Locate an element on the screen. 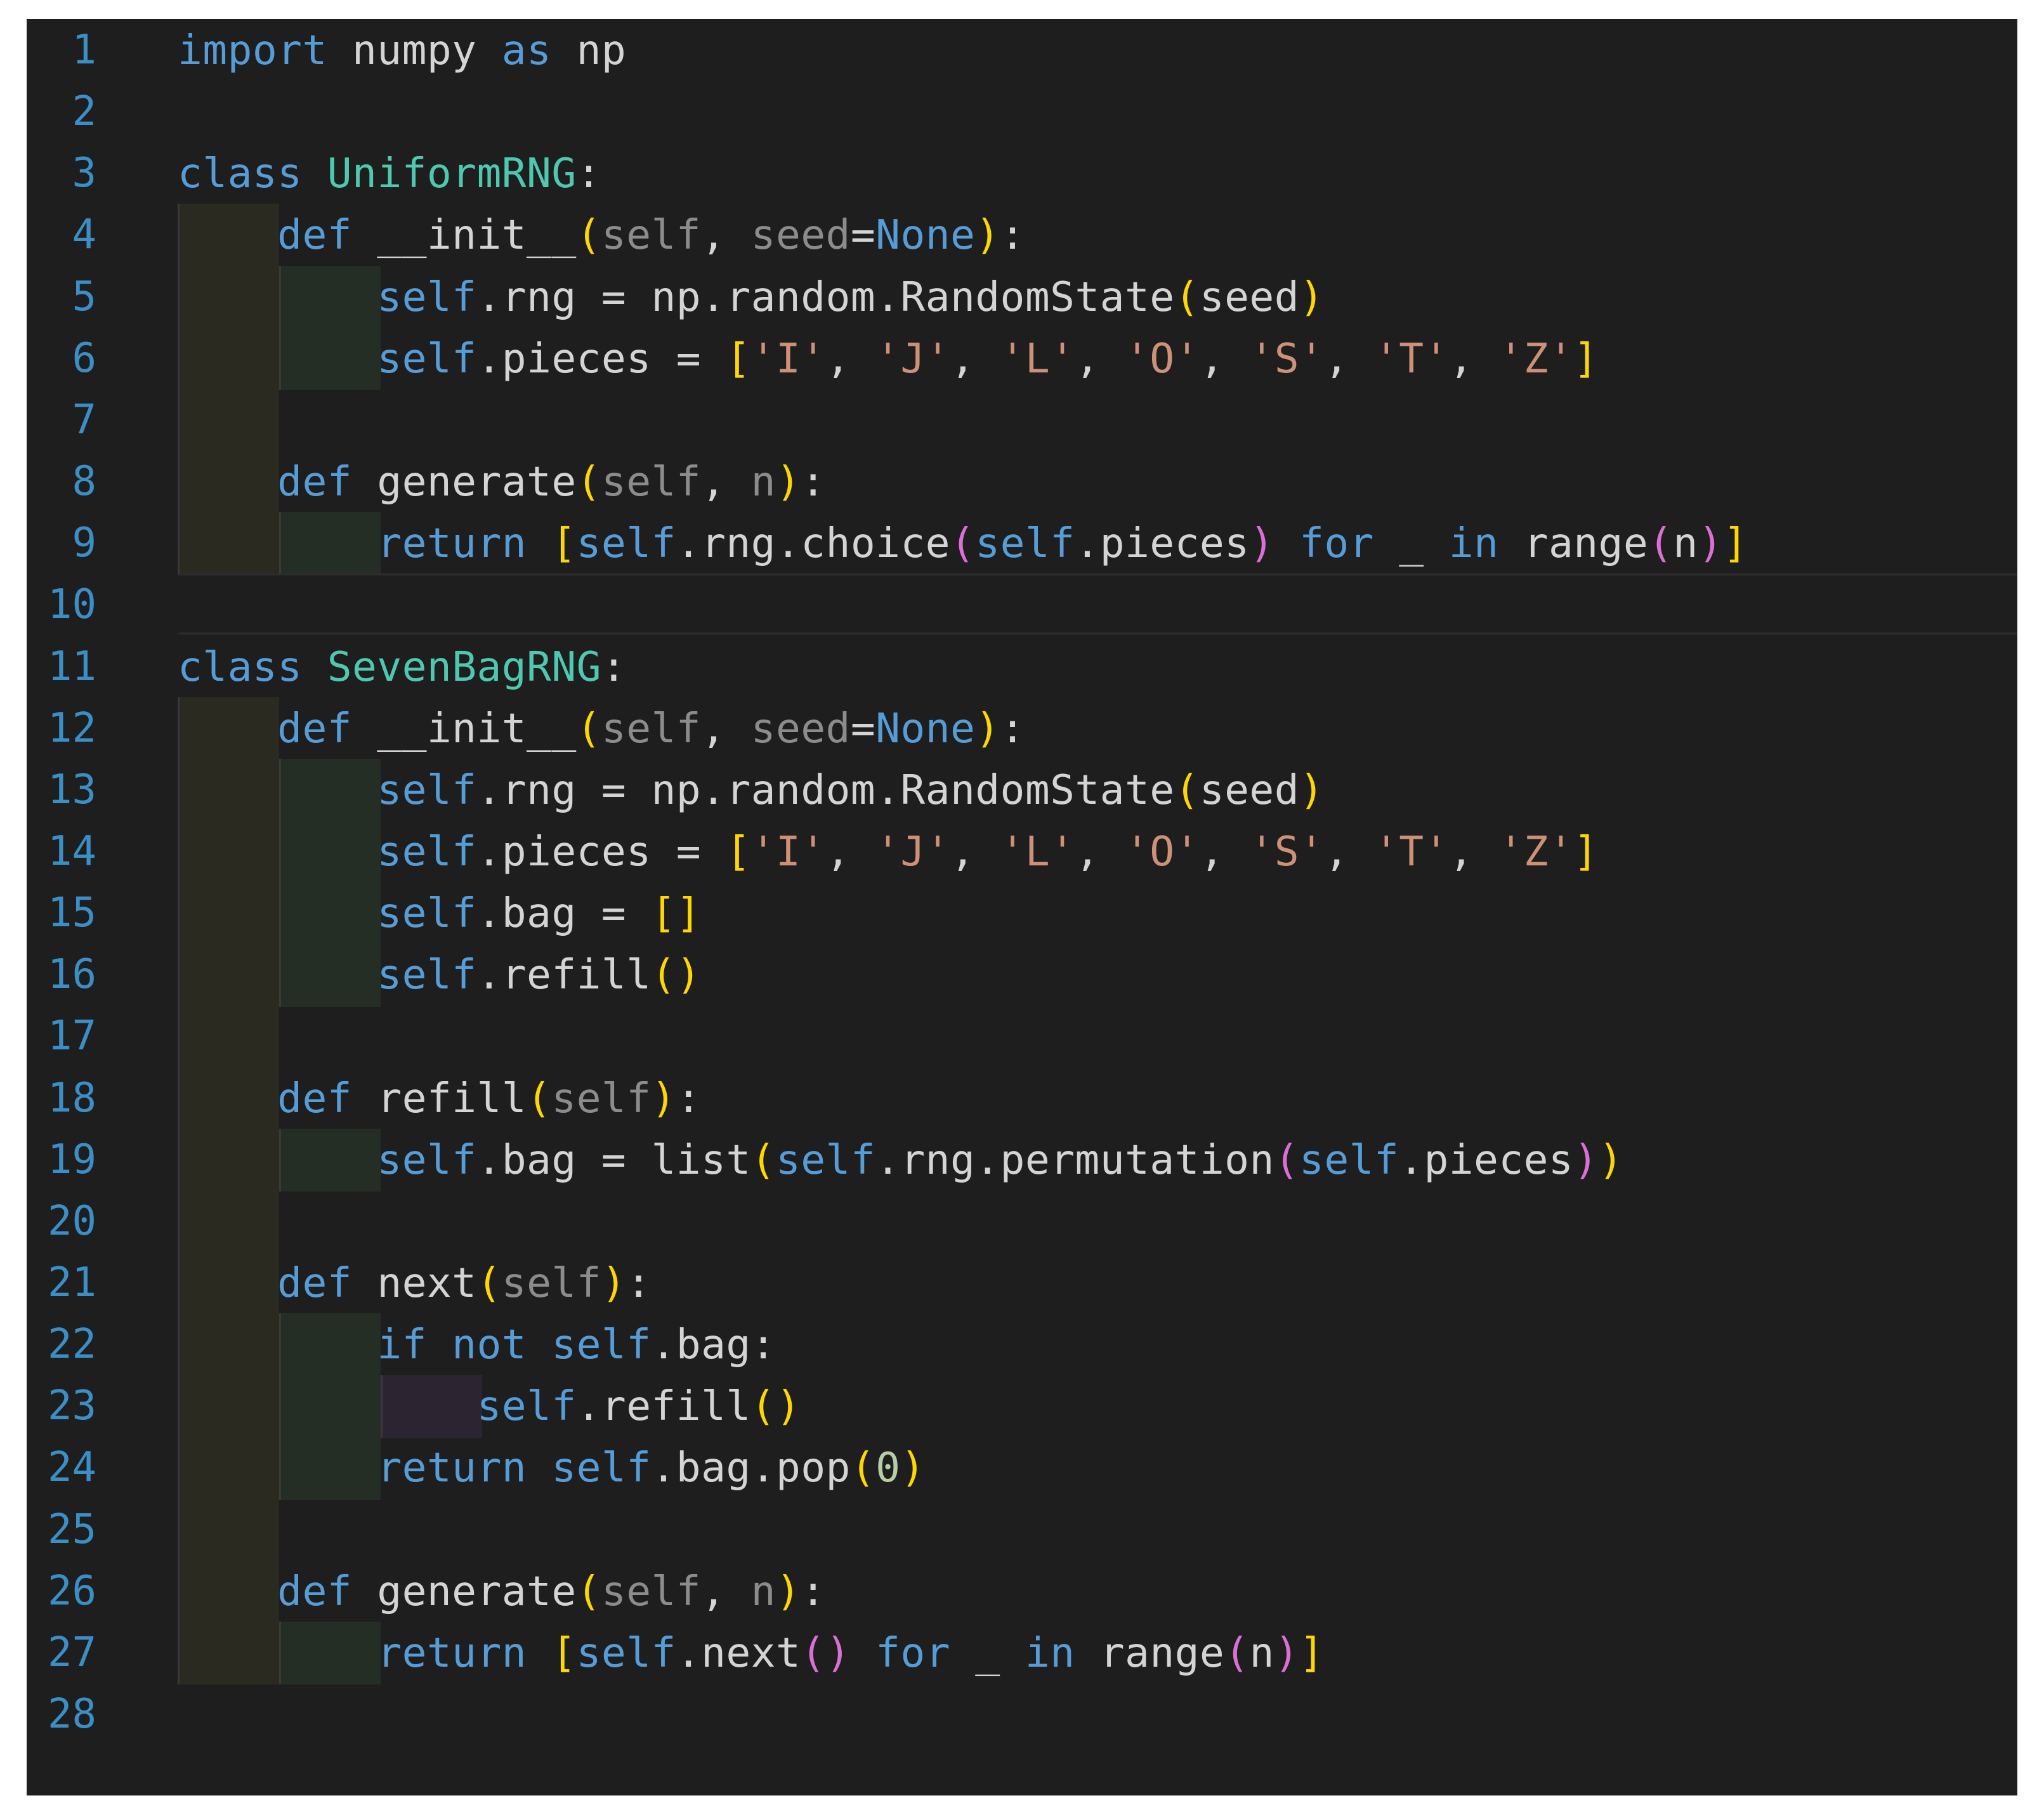  code-token: UniformRNG is located at coordinates (452, 174).